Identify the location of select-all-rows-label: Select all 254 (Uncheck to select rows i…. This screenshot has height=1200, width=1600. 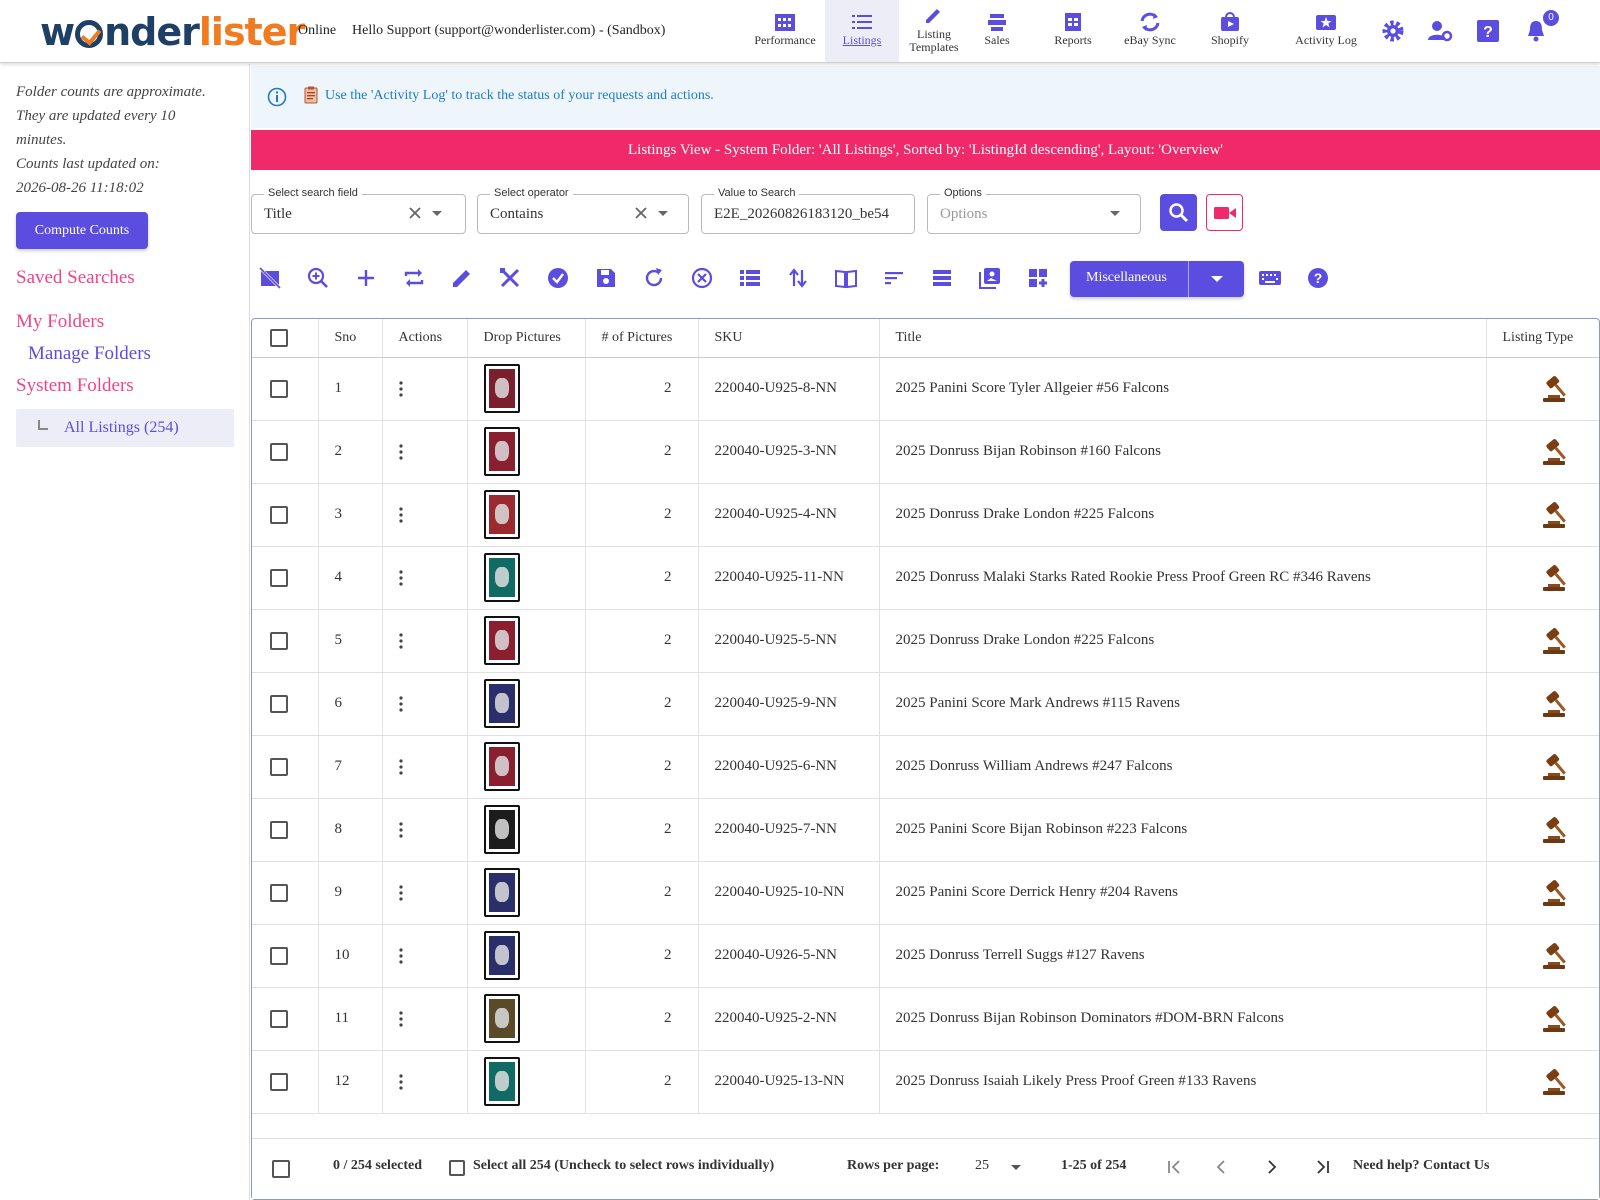
(623, 1166).